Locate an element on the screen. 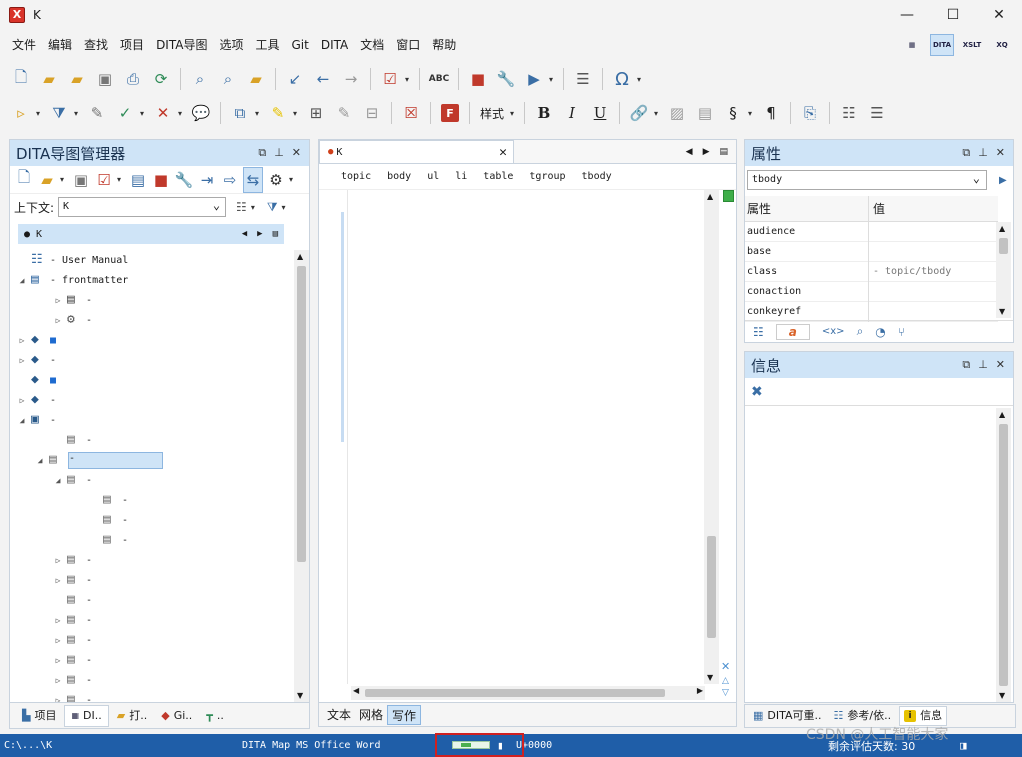 This screenshot has width=1022, height=757. next-marker-icon: ▽ is located at coordinates (725, 693).